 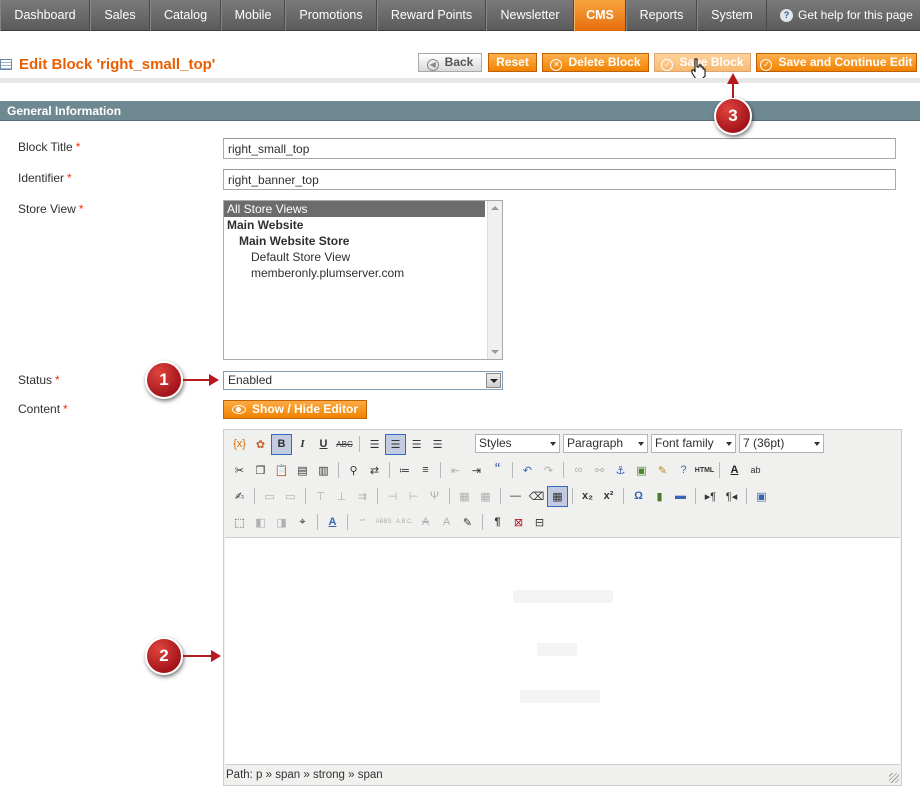 I want to click on html-source-icon: HTML, so click(x=704, y=470).